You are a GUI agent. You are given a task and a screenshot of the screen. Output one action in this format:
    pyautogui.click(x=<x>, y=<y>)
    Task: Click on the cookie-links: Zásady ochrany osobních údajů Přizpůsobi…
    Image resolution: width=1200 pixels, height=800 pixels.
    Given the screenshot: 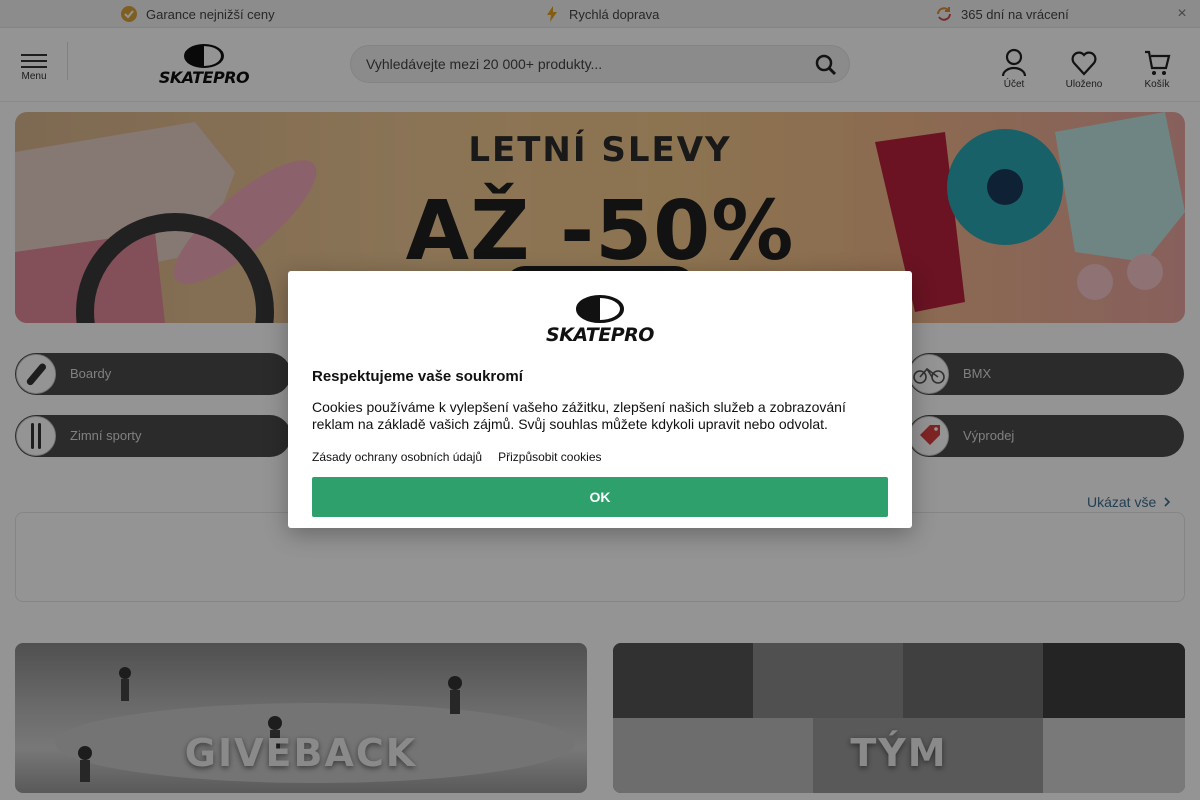 What is the action you would take?
    pyautogui.click(x=457, y=457)
    